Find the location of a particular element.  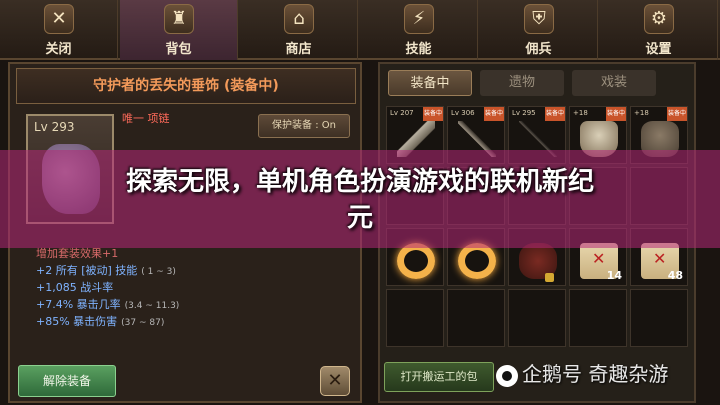

slot-quantity: 14 is located at coordinates (614, 275).